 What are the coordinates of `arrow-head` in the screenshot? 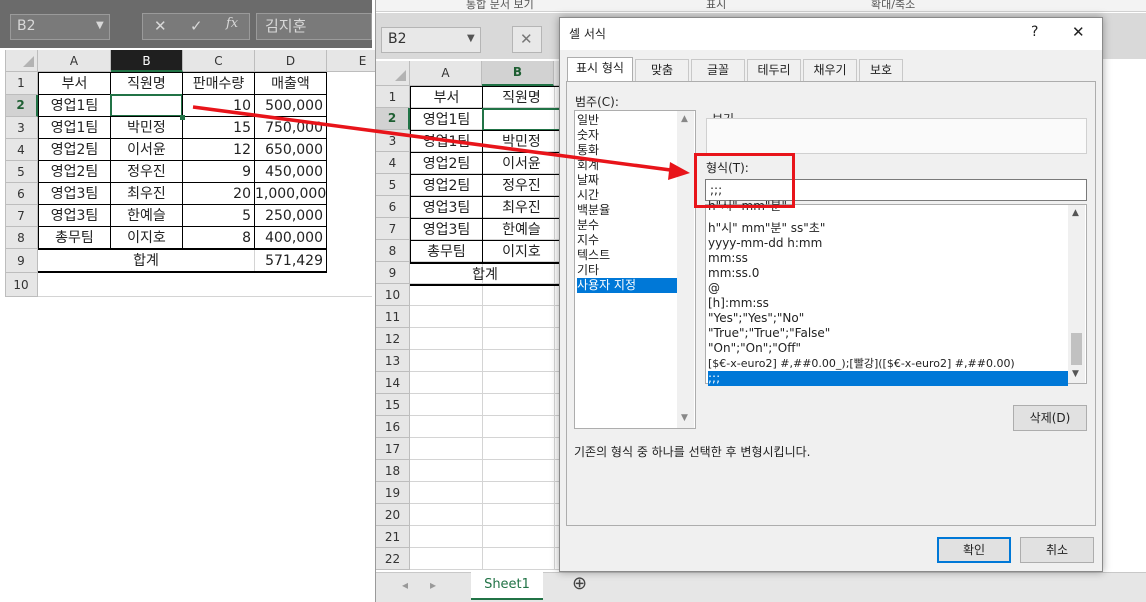 It's located at (679, 171).